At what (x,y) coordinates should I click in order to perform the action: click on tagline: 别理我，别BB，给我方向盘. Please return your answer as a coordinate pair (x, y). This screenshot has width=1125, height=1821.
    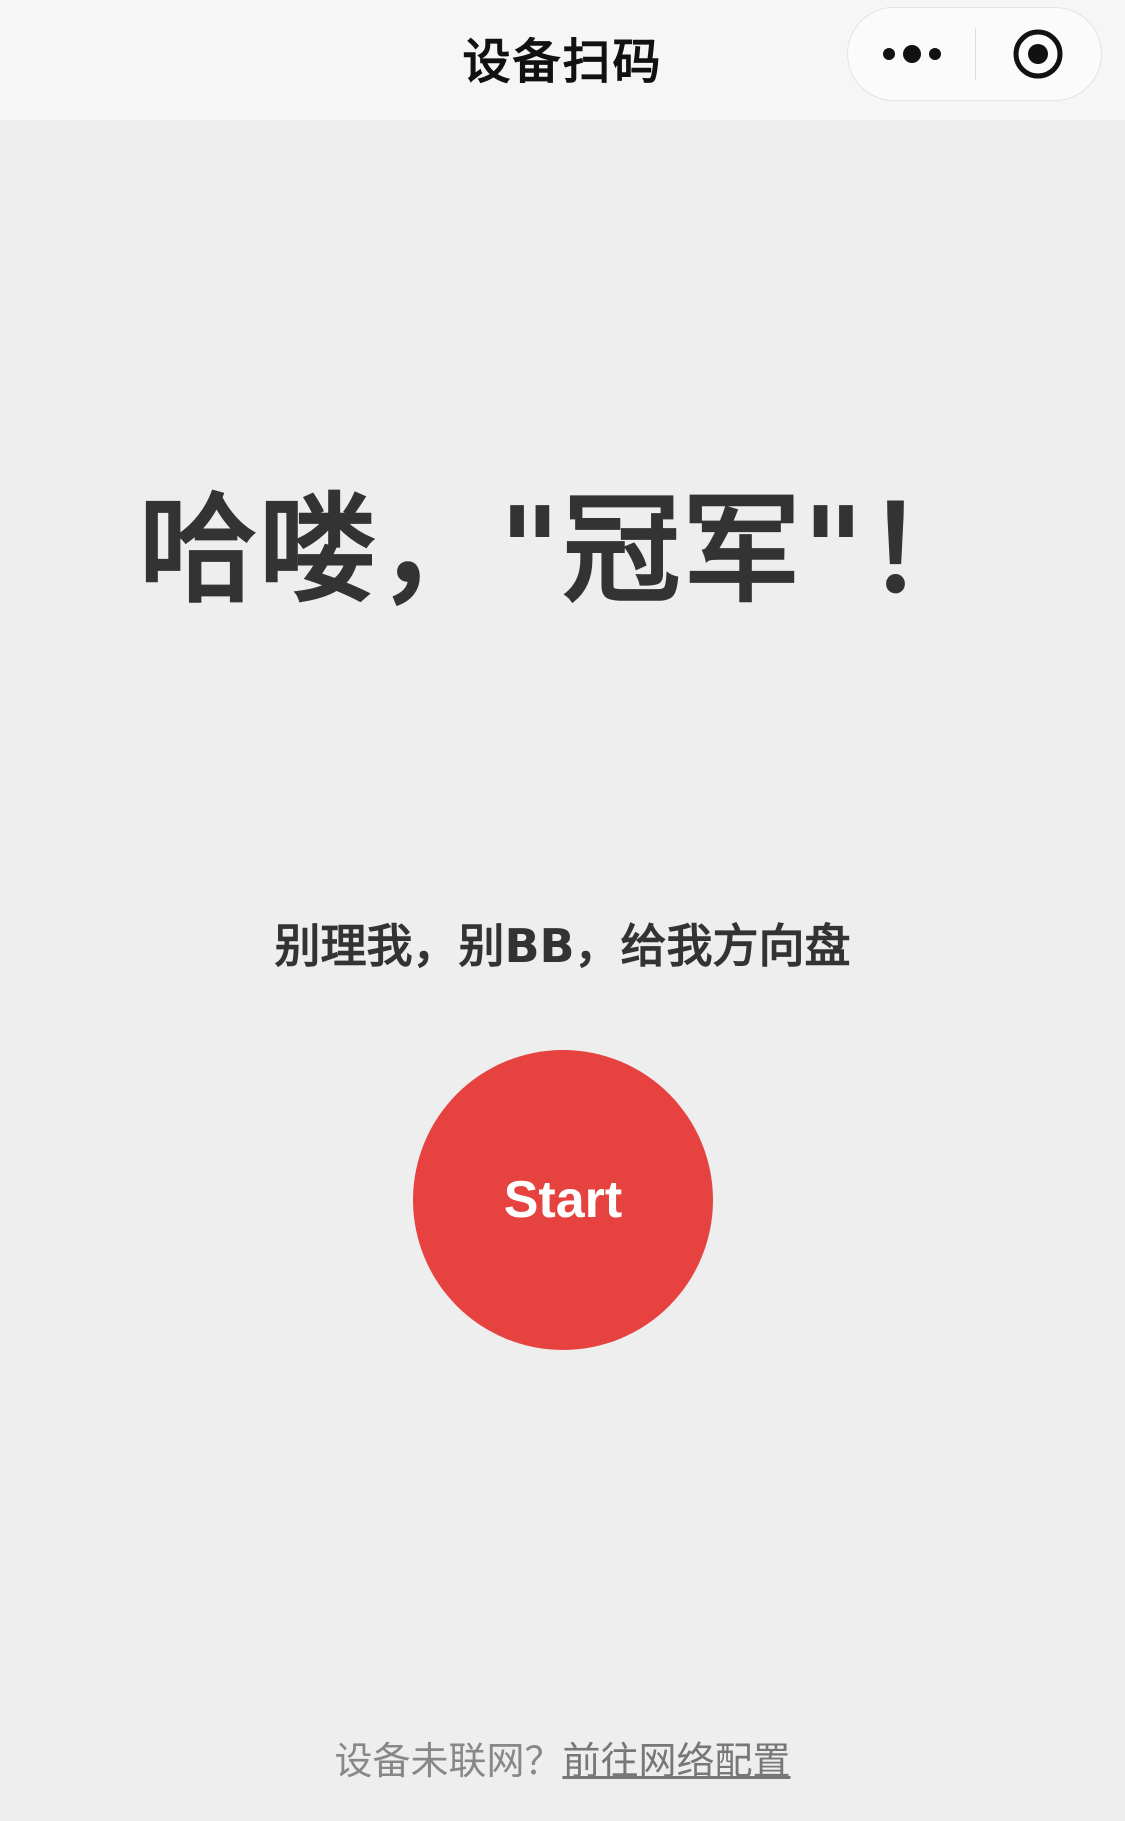
    Looking at the image, I should click on (562, 946).